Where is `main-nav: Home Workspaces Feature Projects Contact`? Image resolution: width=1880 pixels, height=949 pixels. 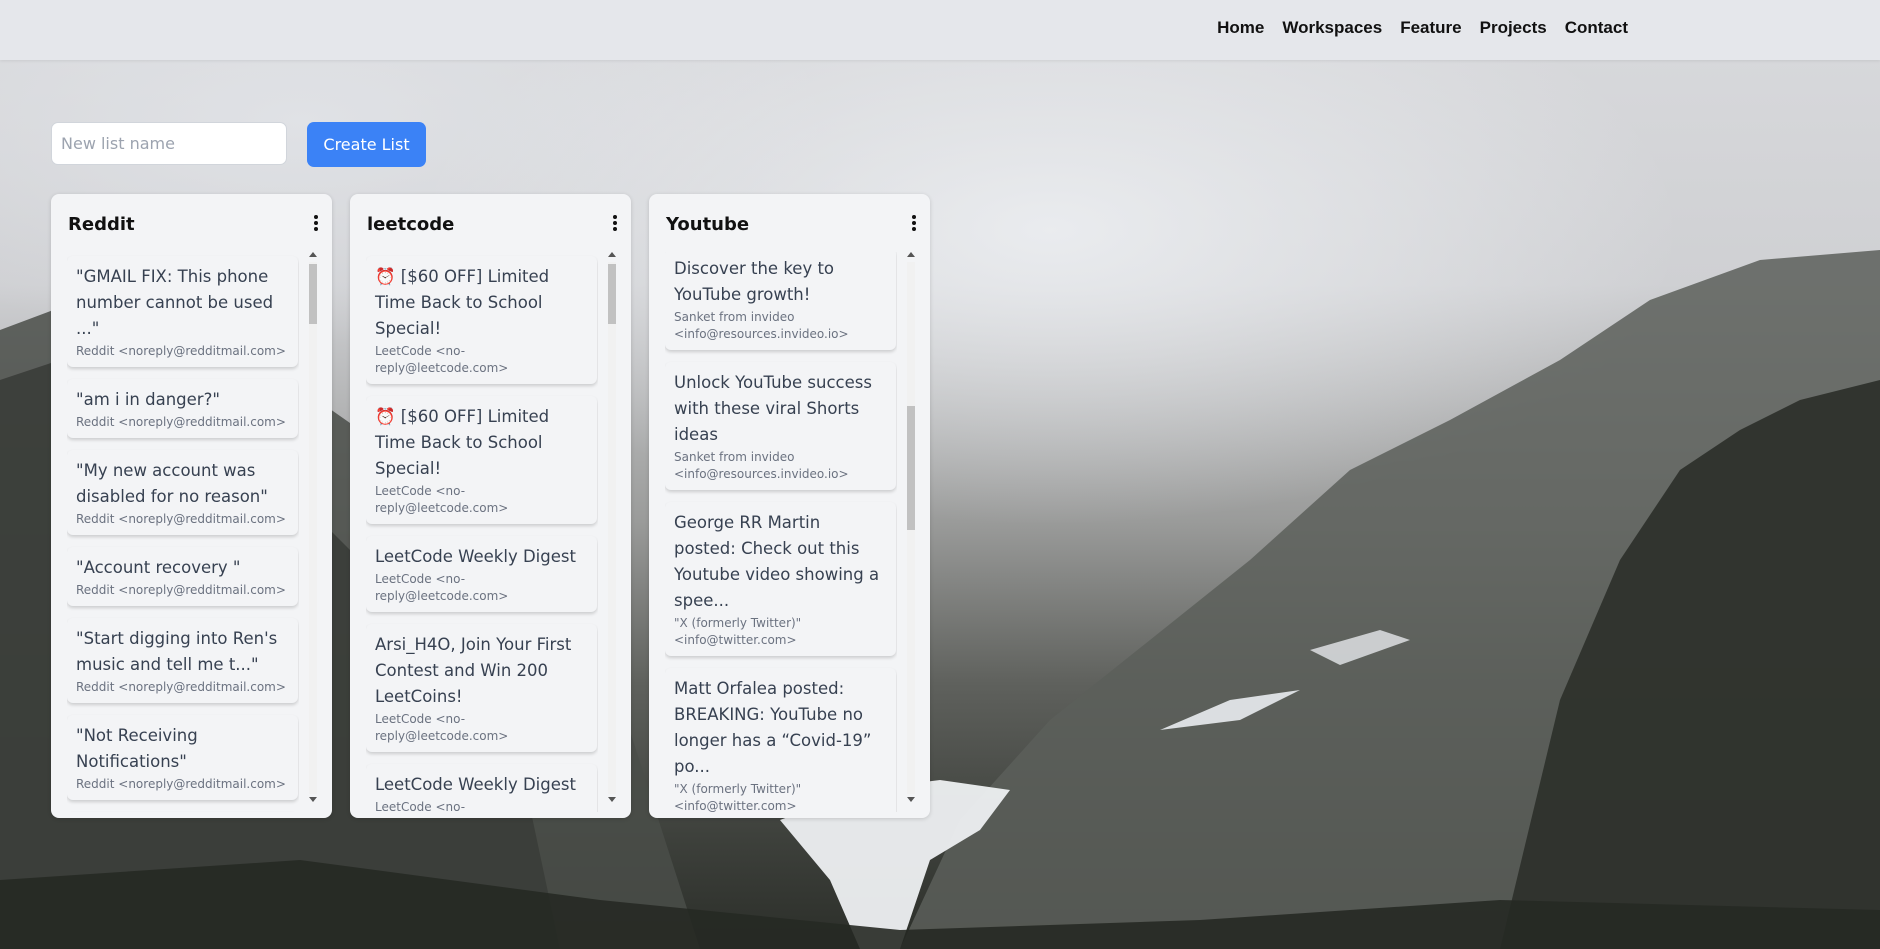
main-nav: Home Workspaces Feature Projects Contact is located at coordinates (1422, 28).